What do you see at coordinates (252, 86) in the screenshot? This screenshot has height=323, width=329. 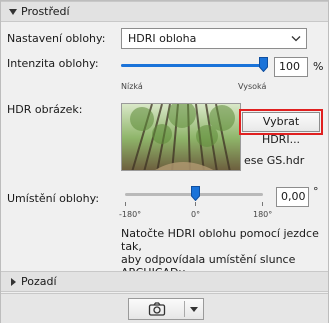 I see `intensity-max-label: Vysoká` at bounding box center [252, 86].